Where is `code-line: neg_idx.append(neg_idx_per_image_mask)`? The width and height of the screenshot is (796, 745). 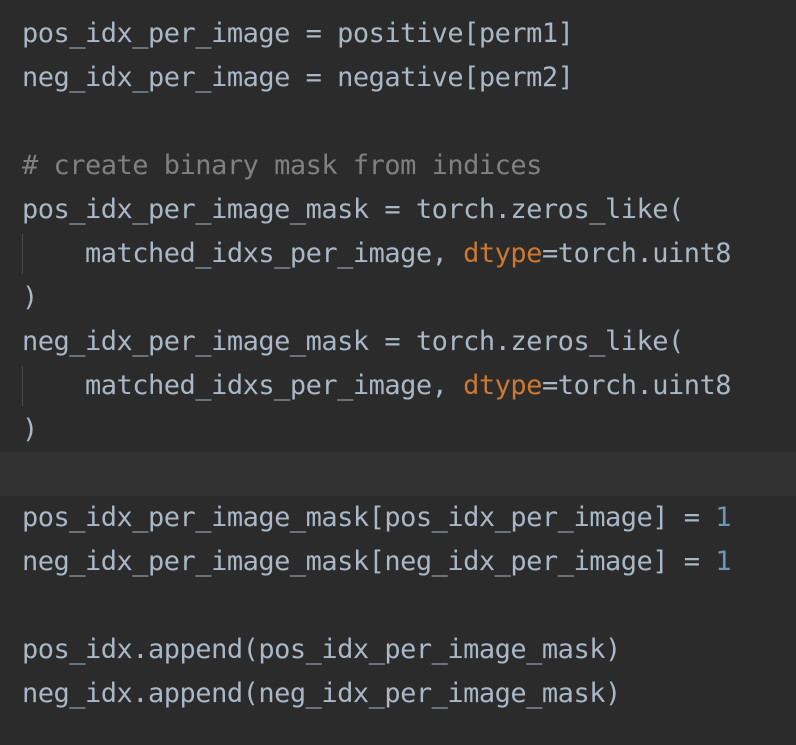 code-line: neg_idx.append(neg_idx_per_image_mask) is located at coordinates (398, 694).